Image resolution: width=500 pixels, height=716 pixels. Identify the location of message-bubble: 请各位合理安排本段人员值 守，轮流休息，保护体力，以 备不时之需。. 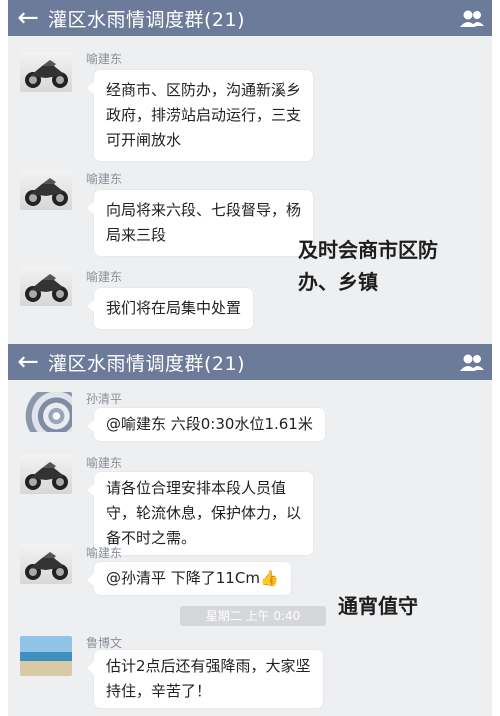
(200, 513).